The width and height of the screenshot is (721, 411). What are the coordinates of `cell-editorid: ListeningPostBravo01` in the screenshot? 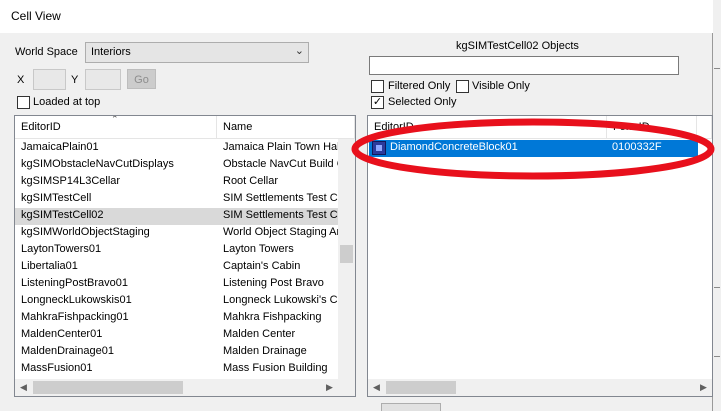 It's located at (75, 283).